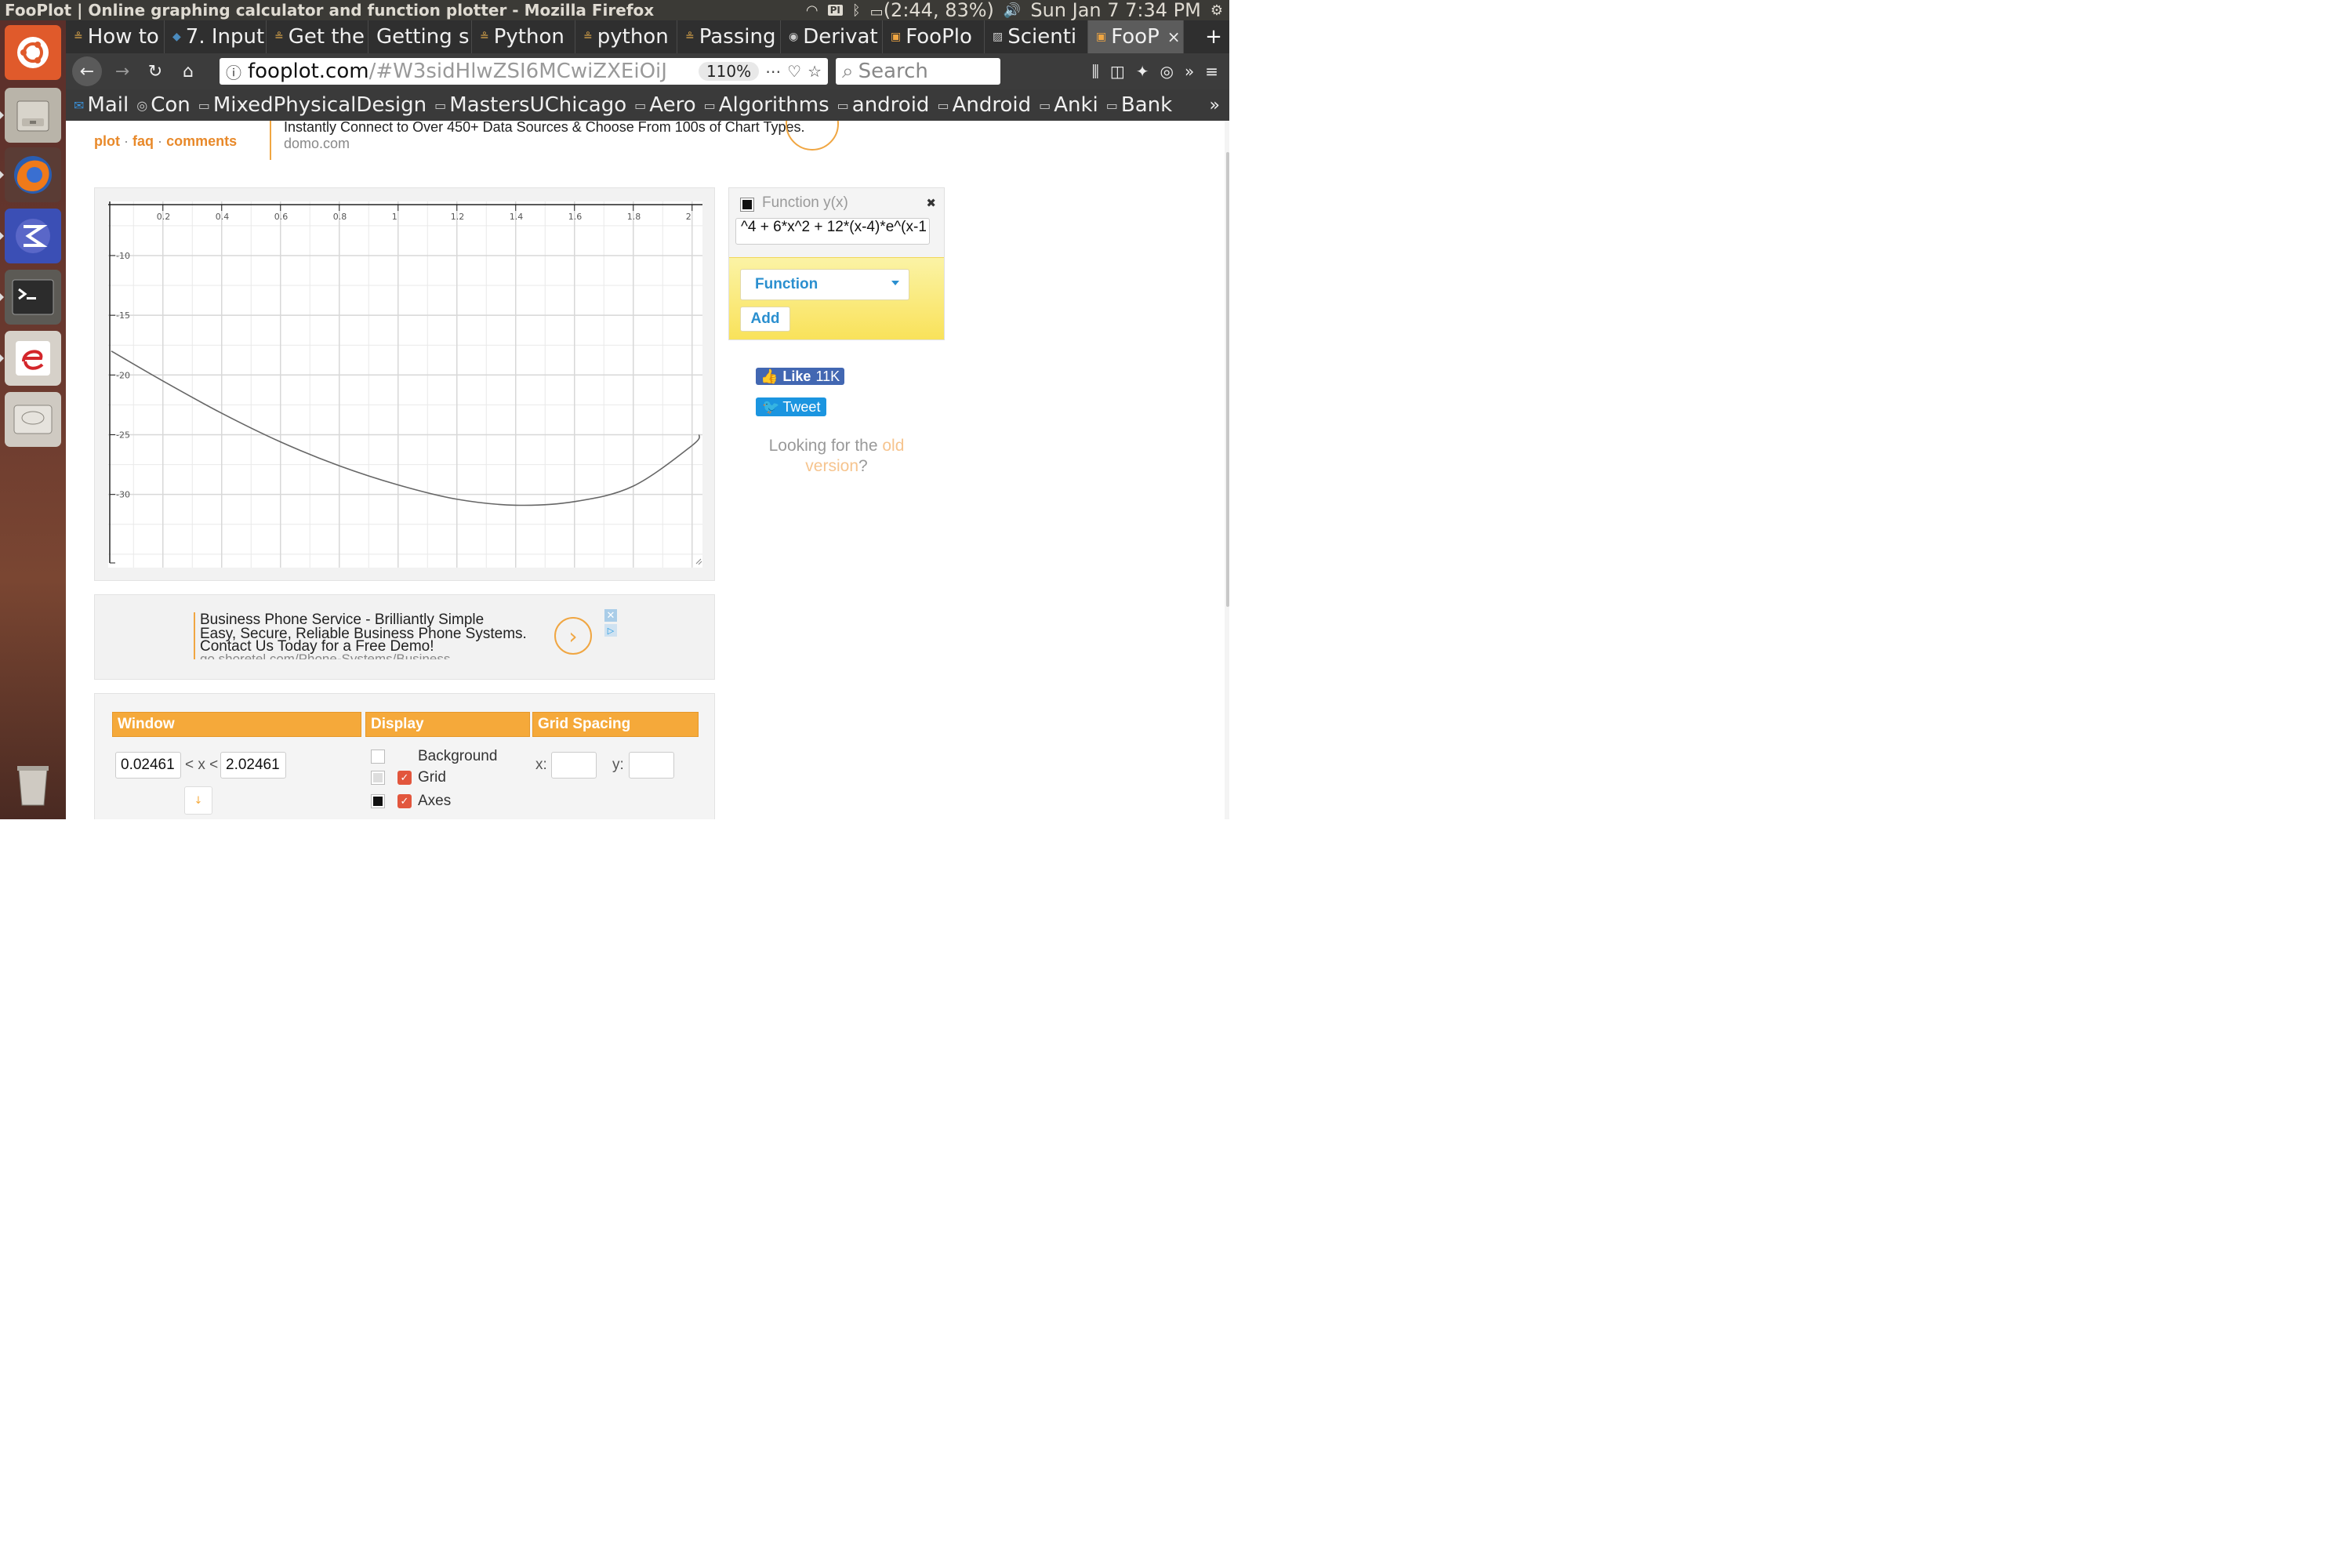  Describe the element at coordinates (523, 36) in the screenshot. I see `tab: ≗ Python` at that location.